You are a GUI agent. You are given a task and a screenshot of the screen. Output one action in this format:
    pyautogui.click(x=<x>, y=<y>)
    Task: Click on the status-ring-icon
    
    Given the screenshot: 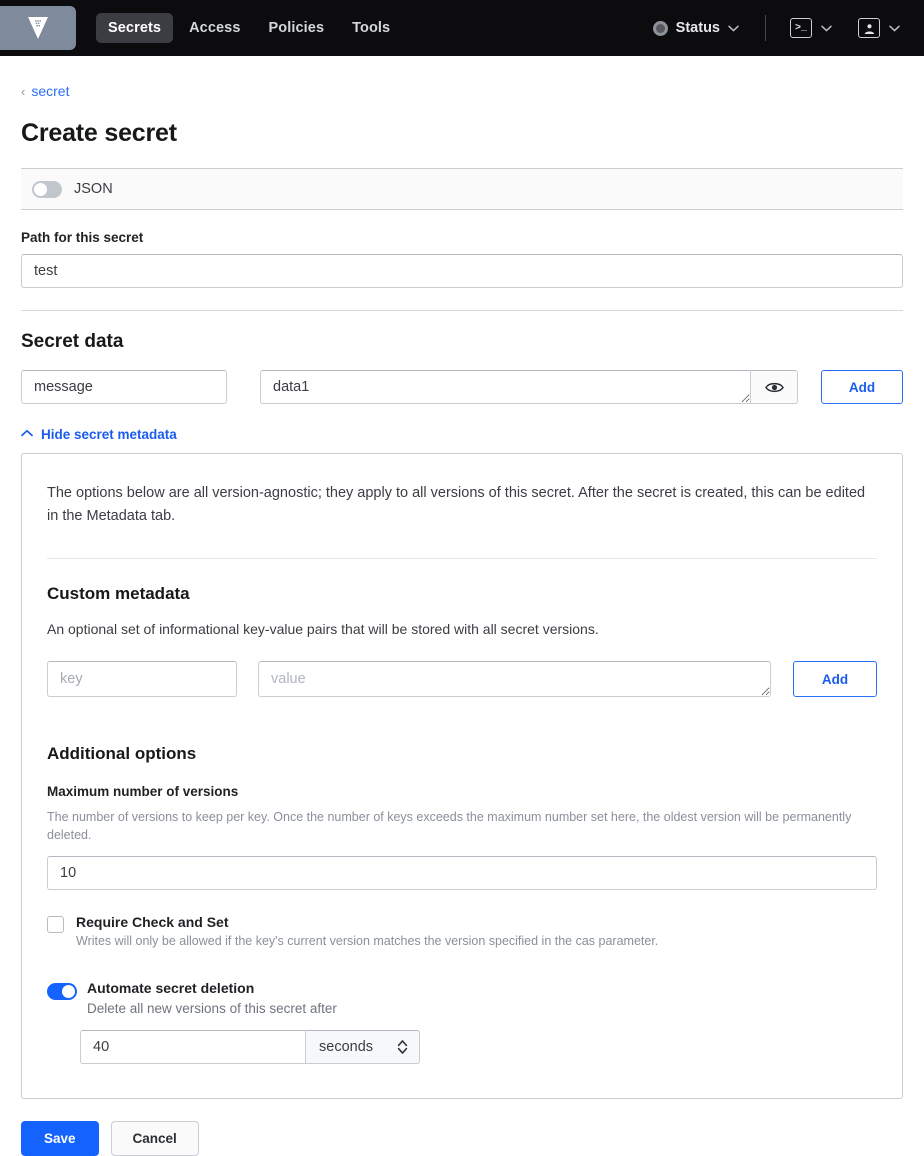 What is the action you would take?
    pyautogui.click(x=660, y=28)
    